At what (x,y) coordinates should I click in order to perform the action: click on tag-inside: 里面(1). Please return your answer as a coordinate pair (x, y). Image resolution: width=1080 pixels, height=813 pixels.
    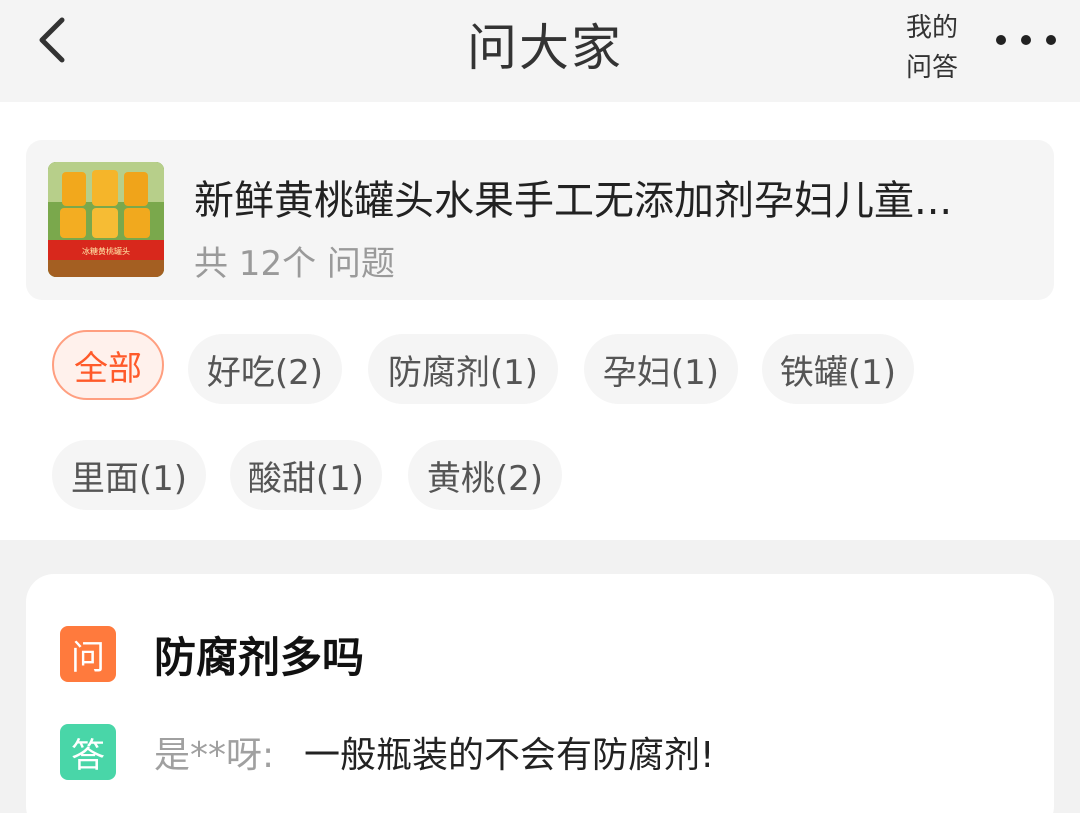
    Looking at the image, I should click on (129, 475).